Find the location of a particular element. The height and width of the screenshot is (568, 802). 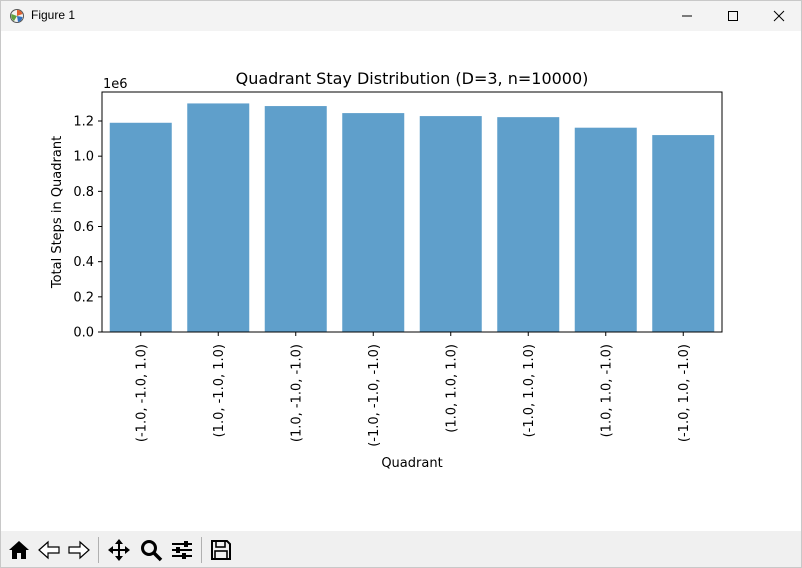

x-tick-label: (-1.0, -1.0, 1.0) is located at coordinates (141, 393).